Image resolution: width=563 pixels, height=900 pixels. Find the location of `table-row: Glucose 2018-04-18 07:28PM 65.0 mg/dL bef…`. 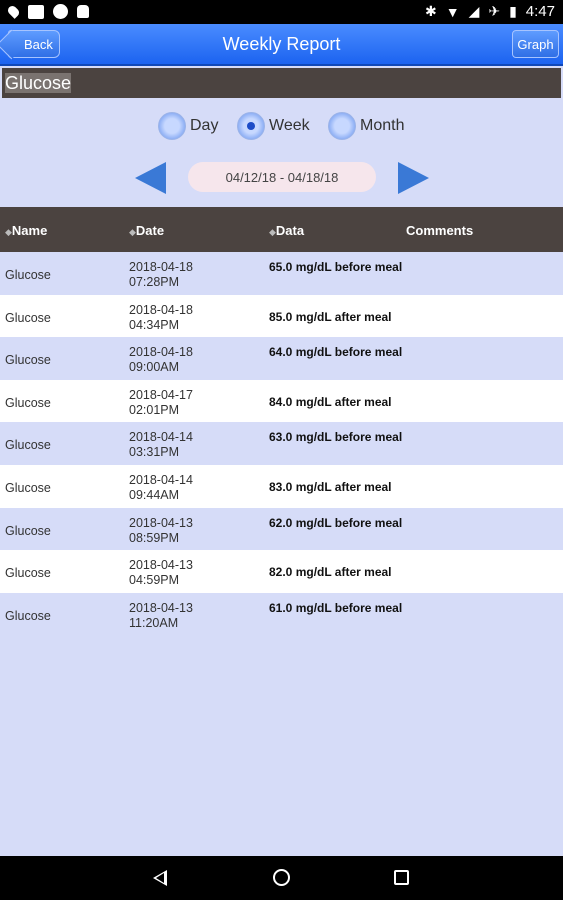

table-row: Glucose 2018-04-18 07:28PM 65.0 mg/dL bef… is located at coordinates (281, 273).